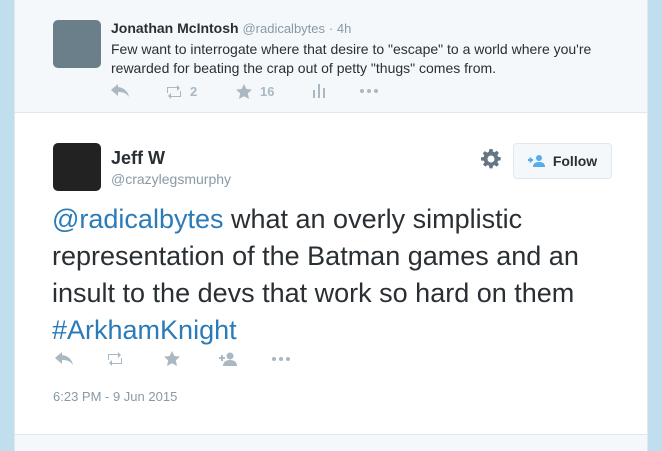  Describe the element at coordinates (144, 330) in the screenshot. I see `hashtag-link: #ArkhamKnight` at that location.